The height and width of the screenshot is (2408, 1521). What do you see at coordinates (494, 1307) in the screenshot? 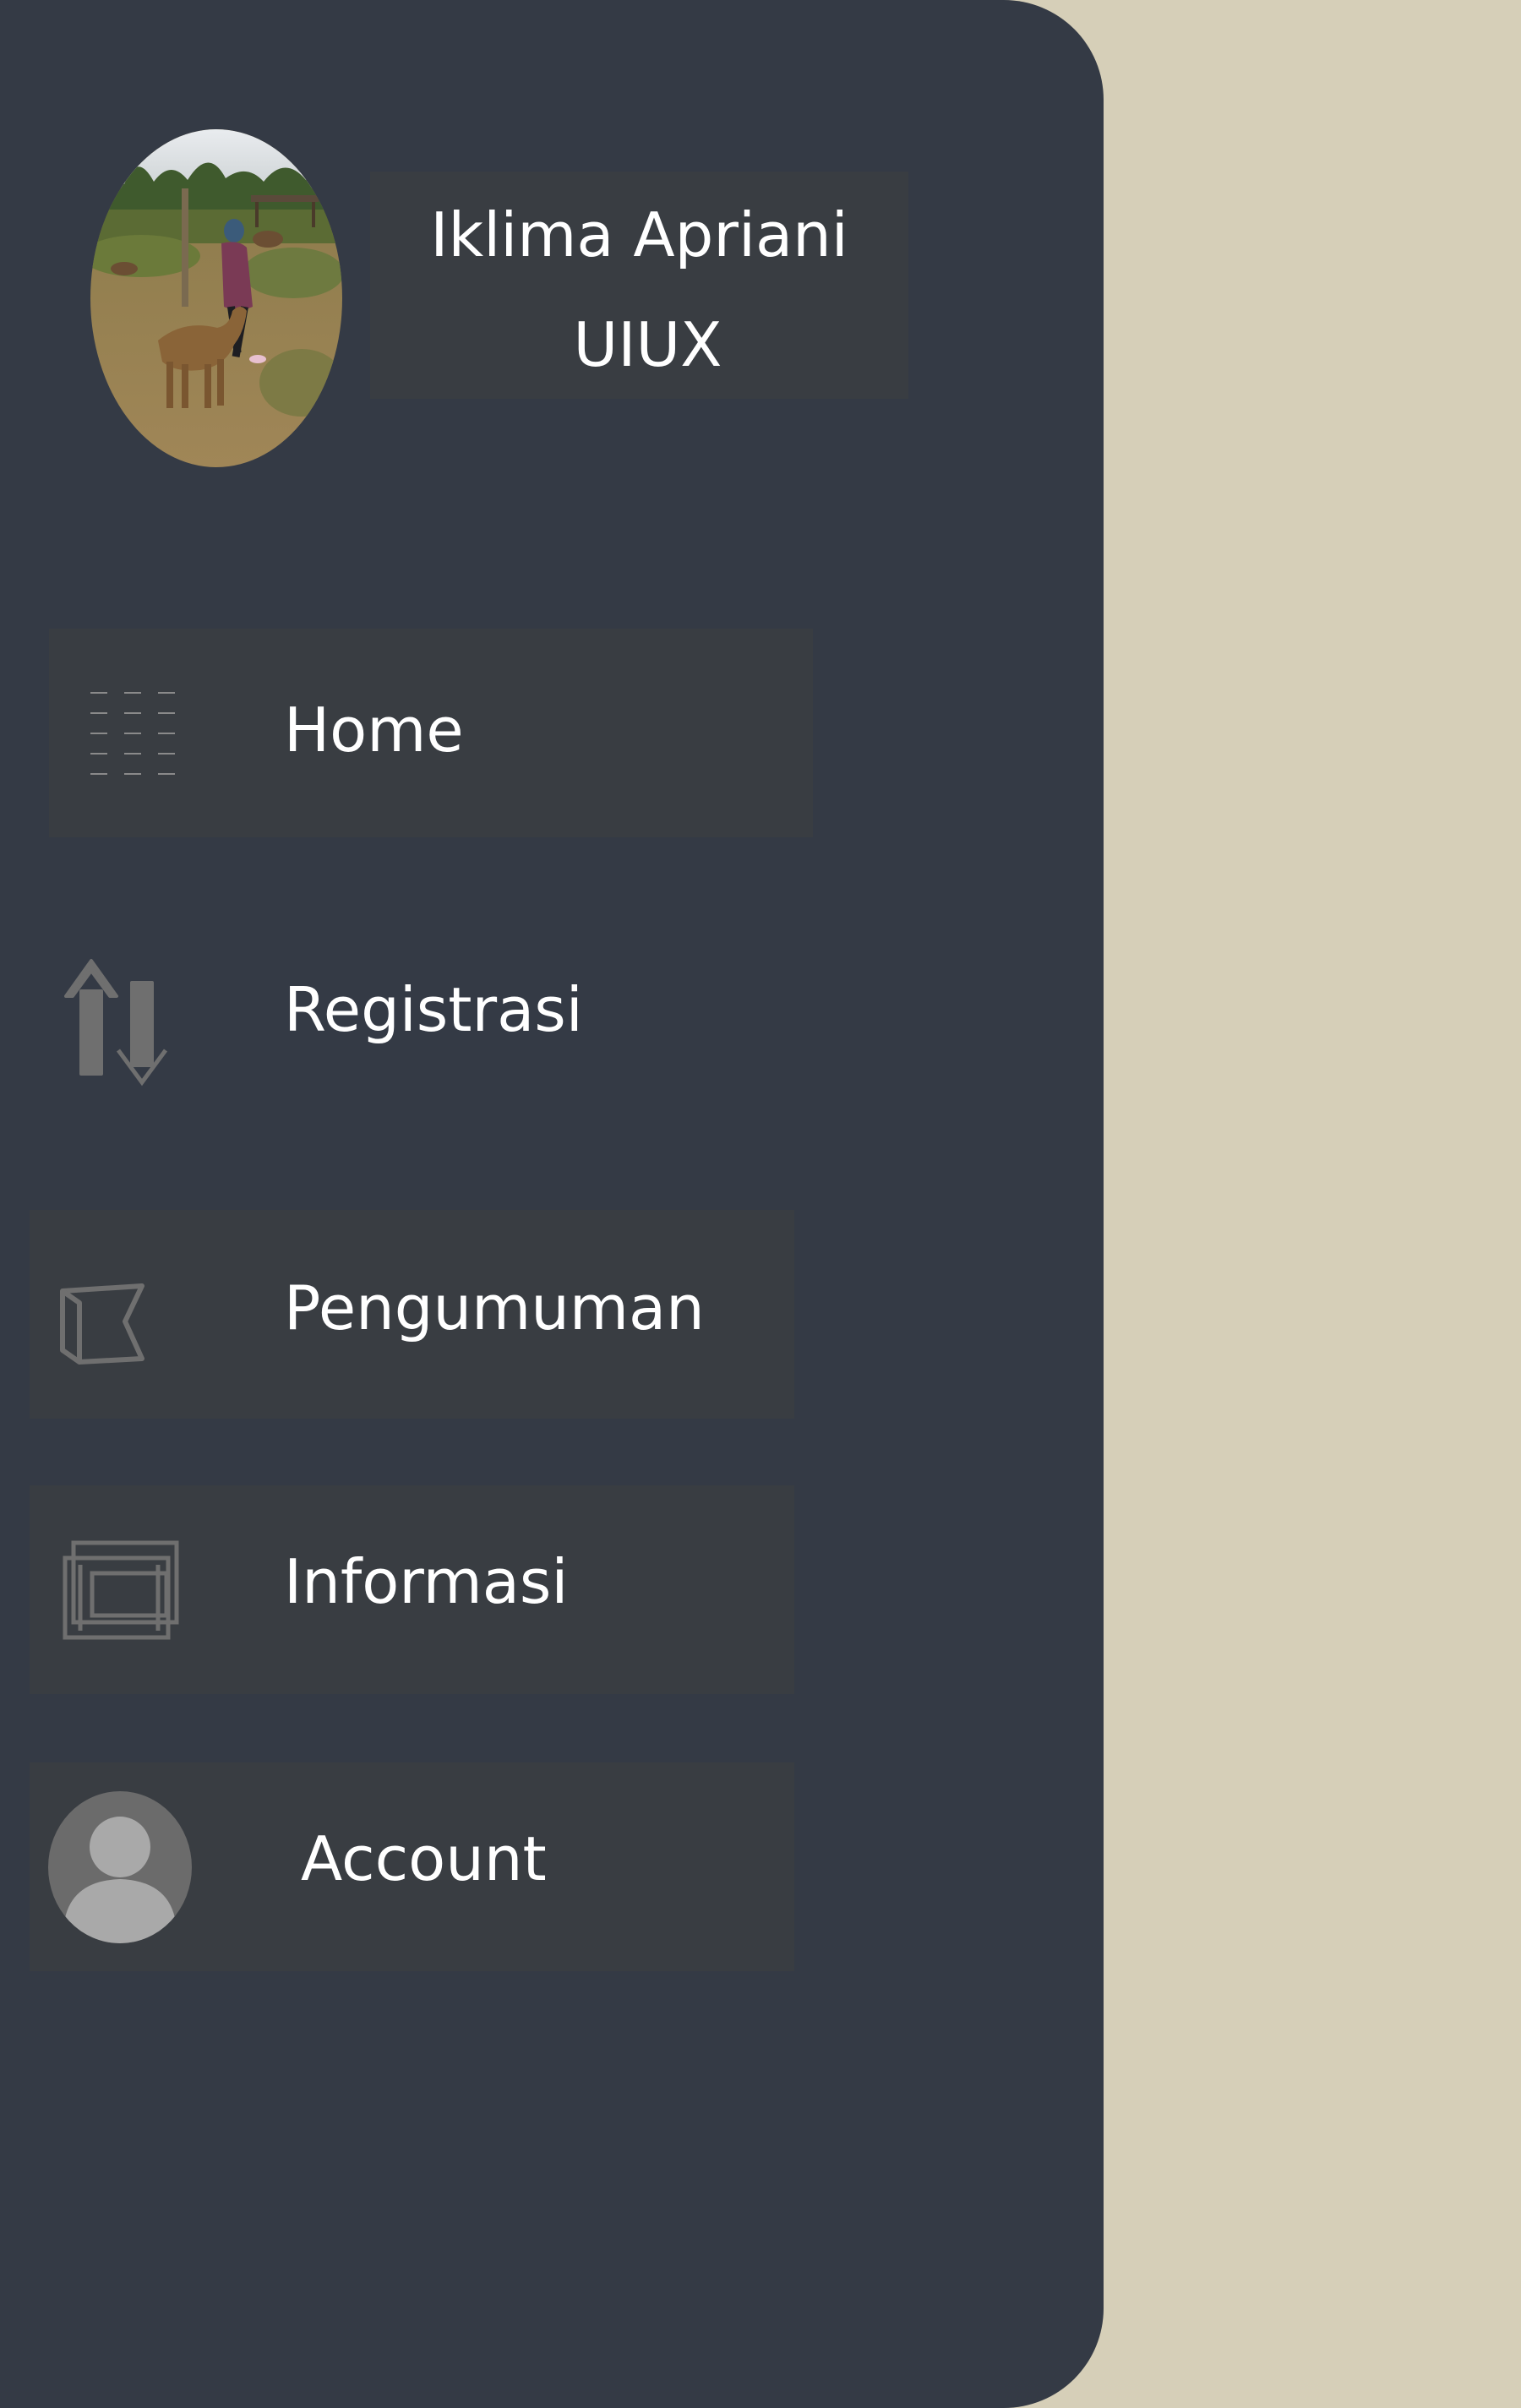
I see `menu-label-pengumuman: Pengumuman` at bounding box center [494, 1307].